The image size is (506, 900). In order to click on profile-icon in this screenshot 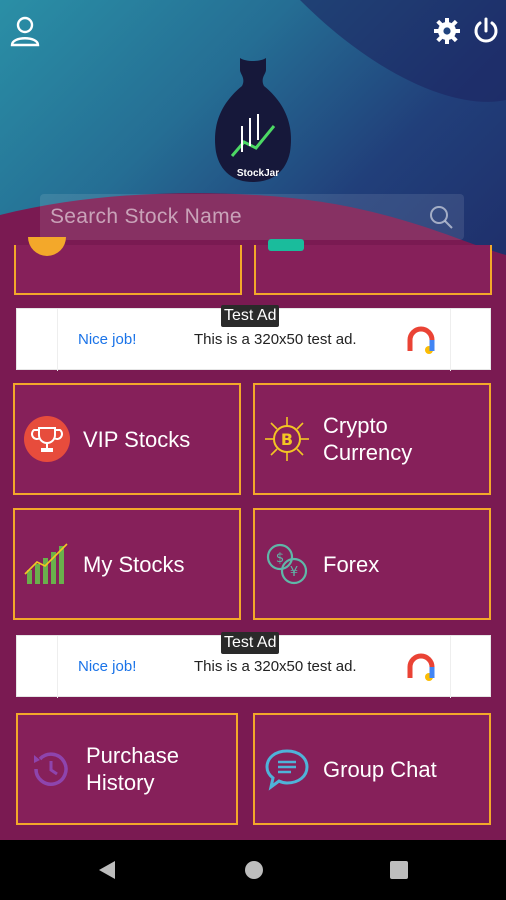, I will do `click(25, 31)`.